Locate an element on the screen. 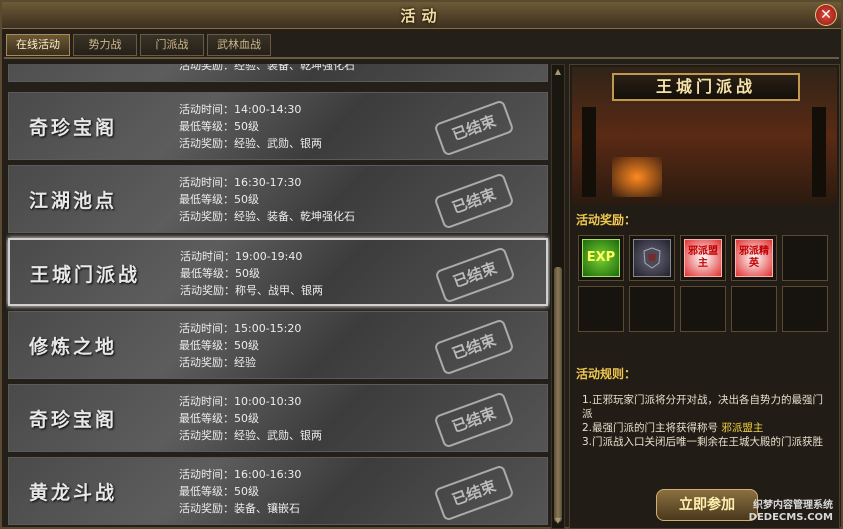 This screenshot has height=529, width=843. reward-slot: 邪派盟主 is located at coordinates (703, 258).